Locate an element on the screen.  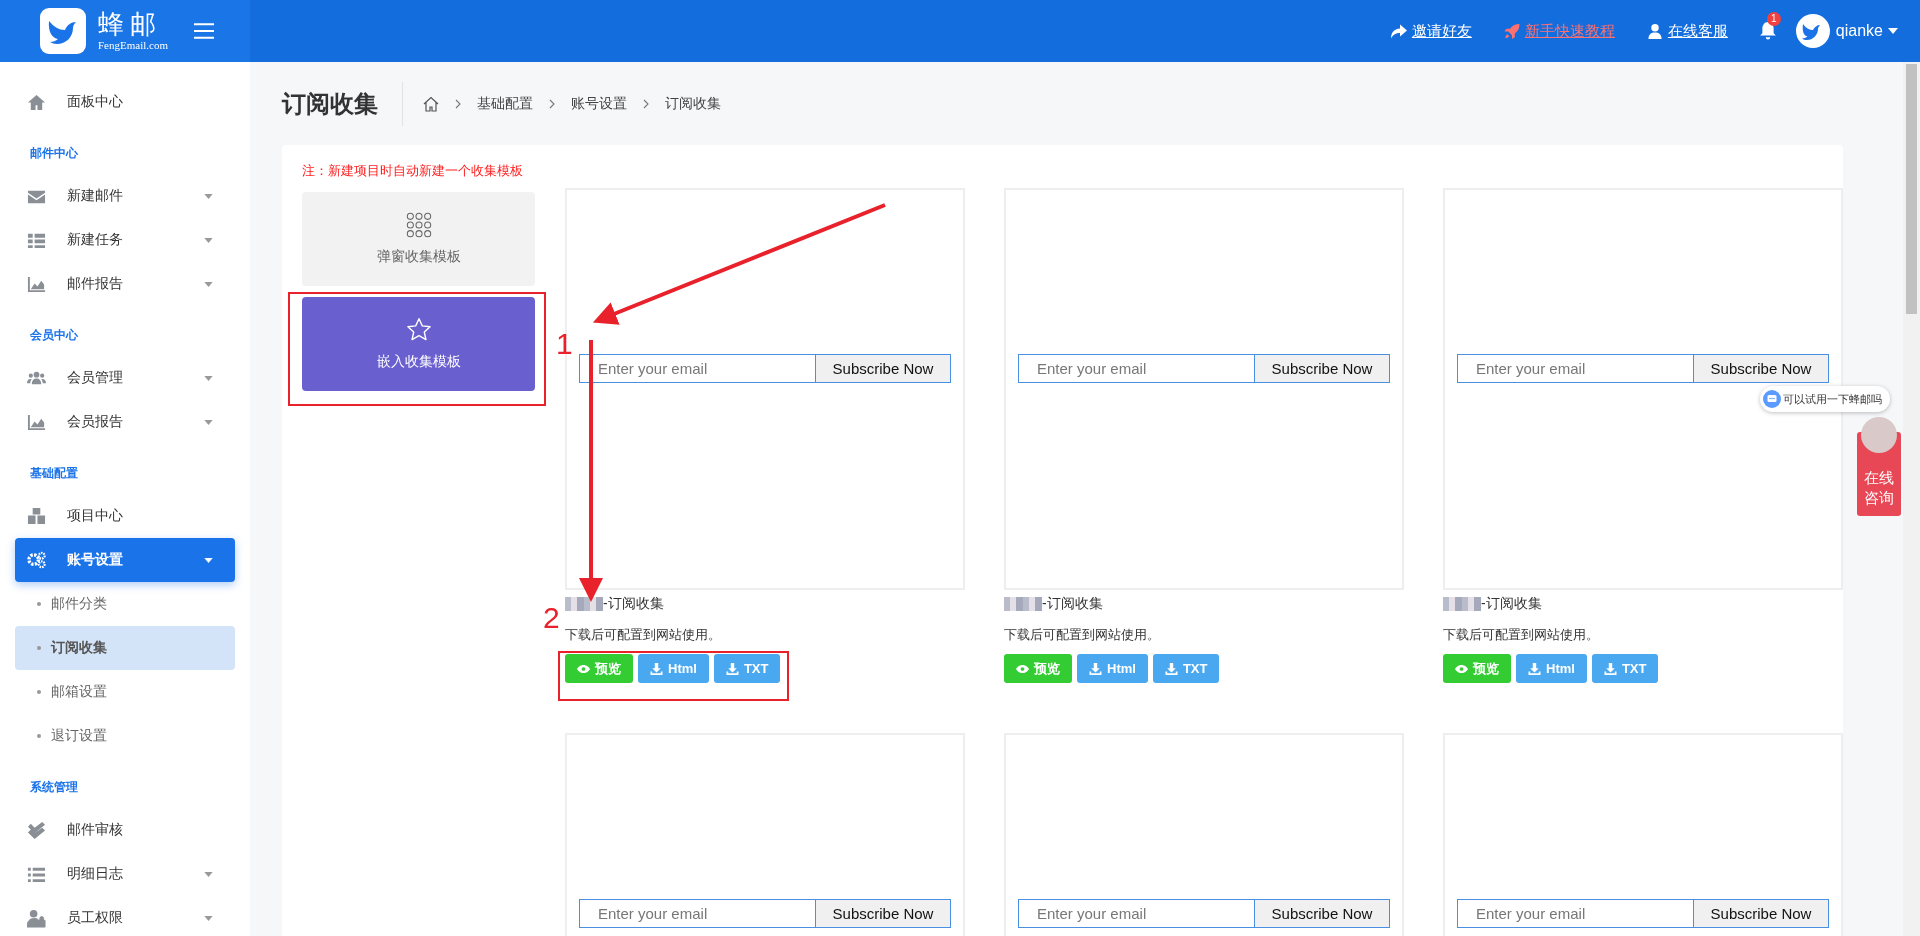
sidebar-item: 明细日志 is located at coordinates (125, 874).